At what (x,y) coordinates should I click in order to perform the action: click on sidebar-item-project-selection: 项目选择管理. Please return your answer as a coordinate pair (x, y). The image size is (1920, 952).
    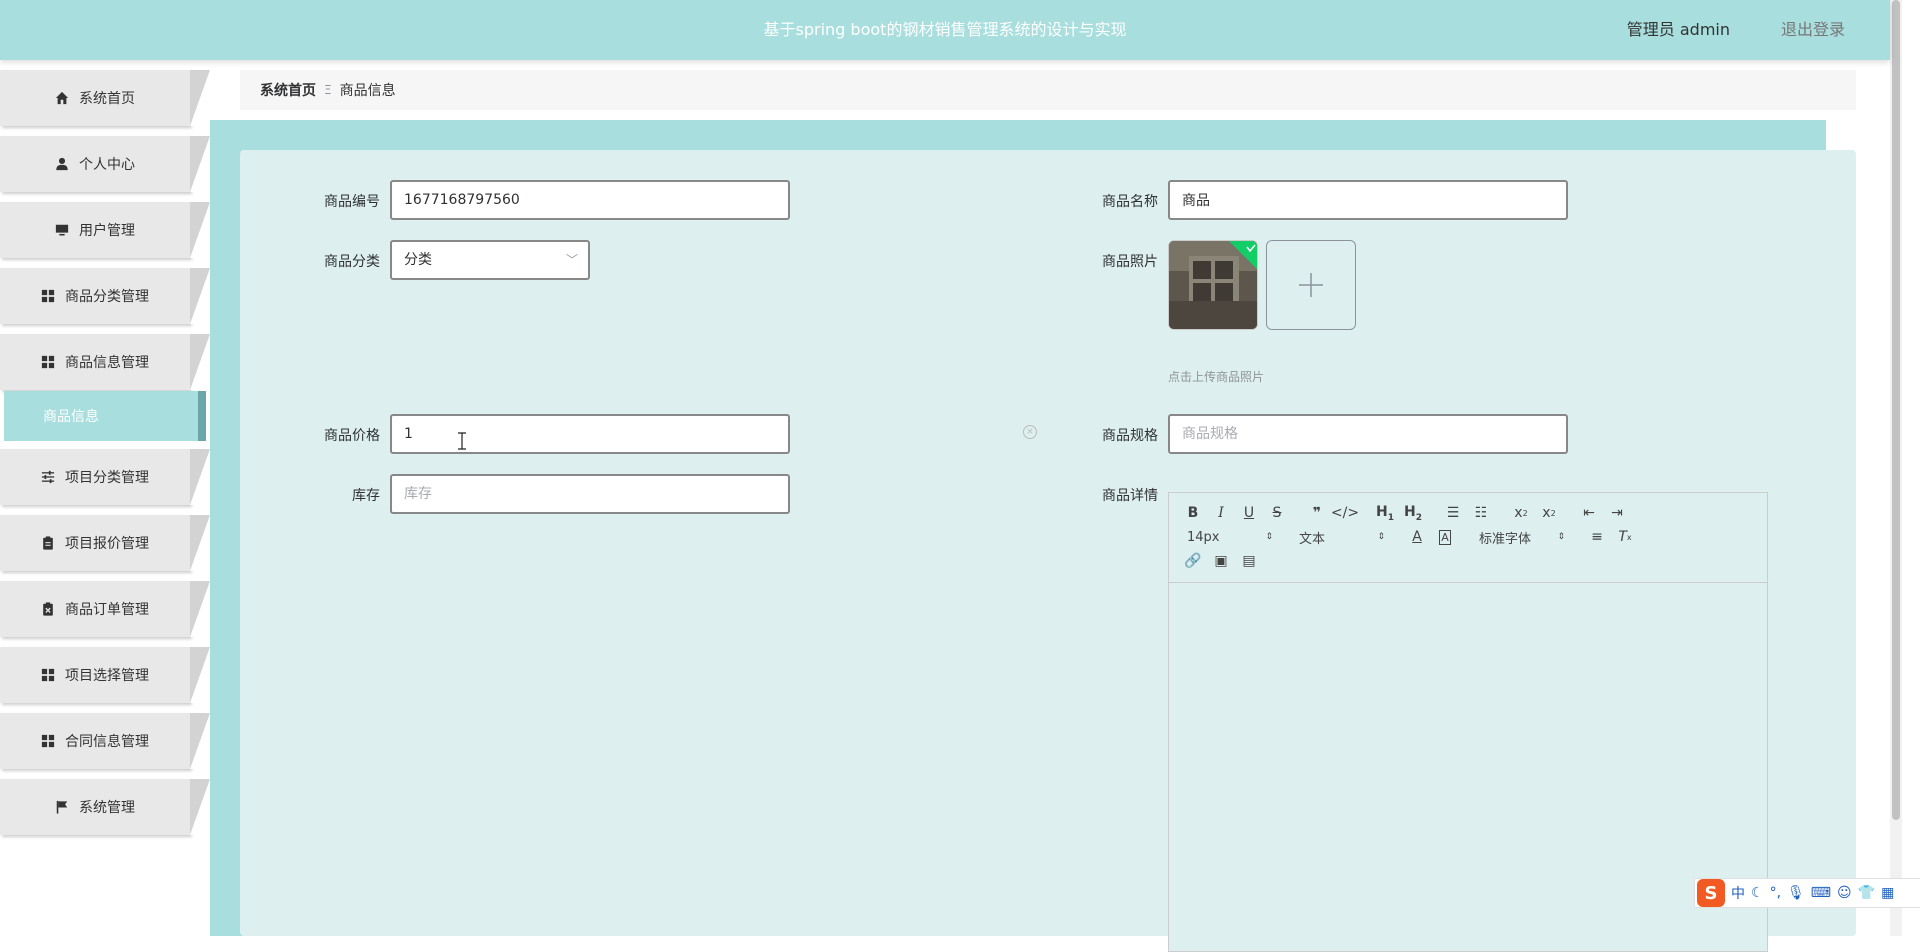
    Looking at the image, I should click on (105, 675).